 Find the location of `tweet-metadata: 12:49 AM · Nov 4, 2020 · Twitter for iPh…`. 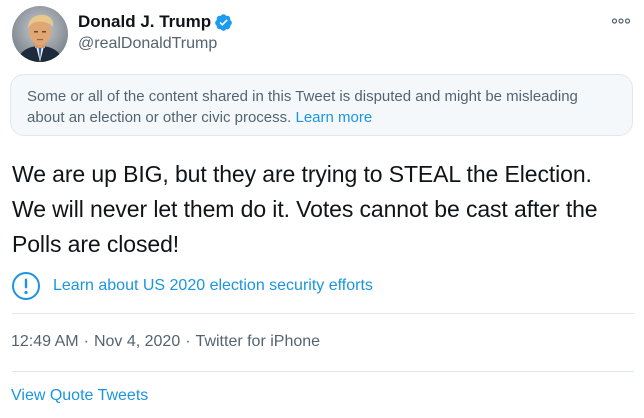

tweet-metadata: 12:49 AM · Nov 4, 2020 · Twitter for iPh… is located at coordinates (165, 342).